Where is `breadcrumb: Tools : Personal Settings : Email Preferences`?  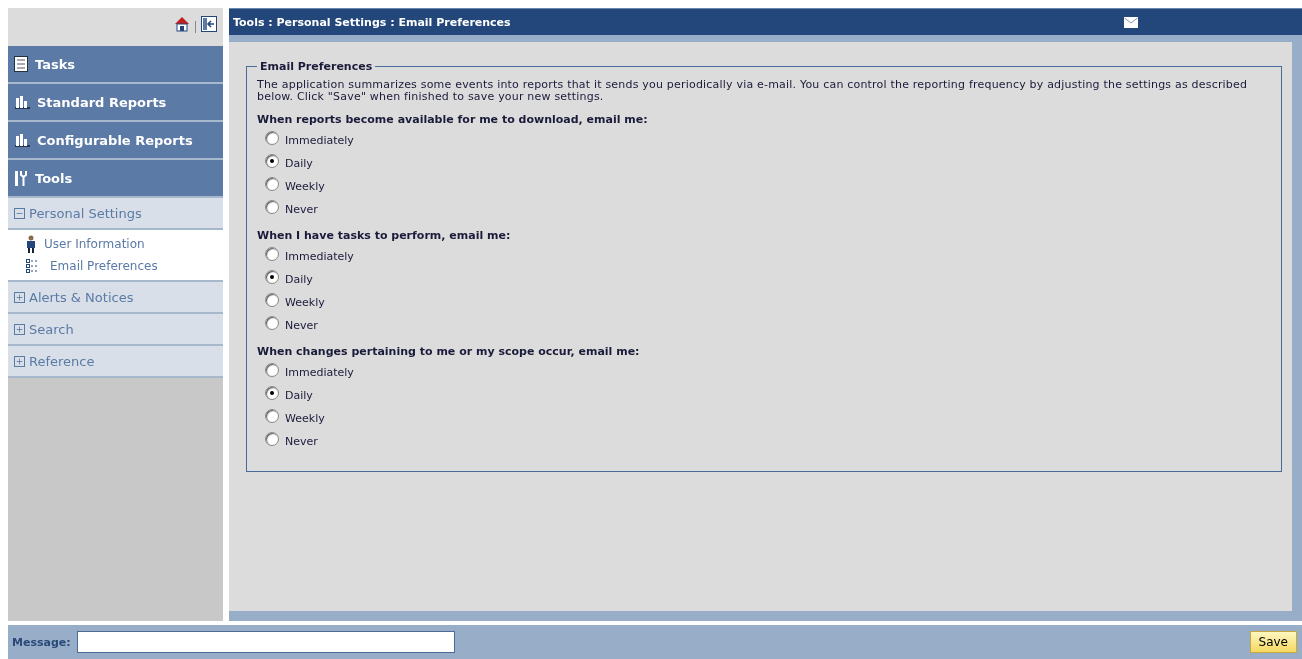 breadcrumb: Tools : Personal Settings : Email Preferences is located at coordinates (372, 22).